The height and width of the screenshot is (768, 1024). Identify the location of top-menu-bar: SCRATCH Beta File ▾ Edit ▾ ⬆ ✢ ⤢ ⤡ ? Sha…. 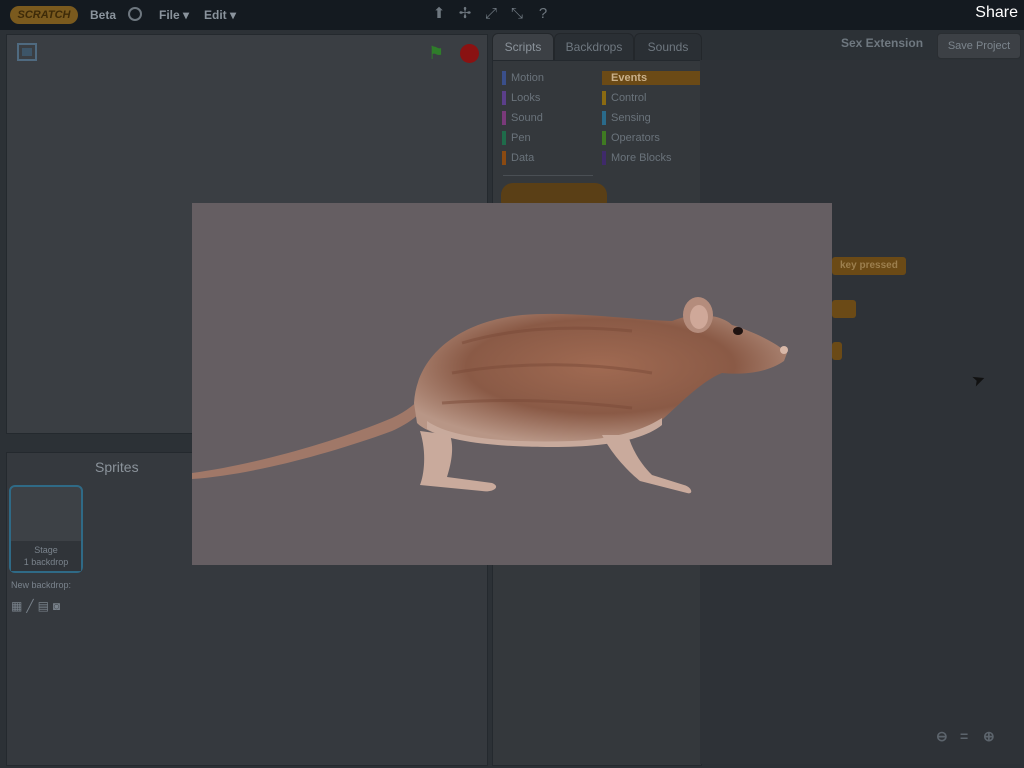
(512, 15).